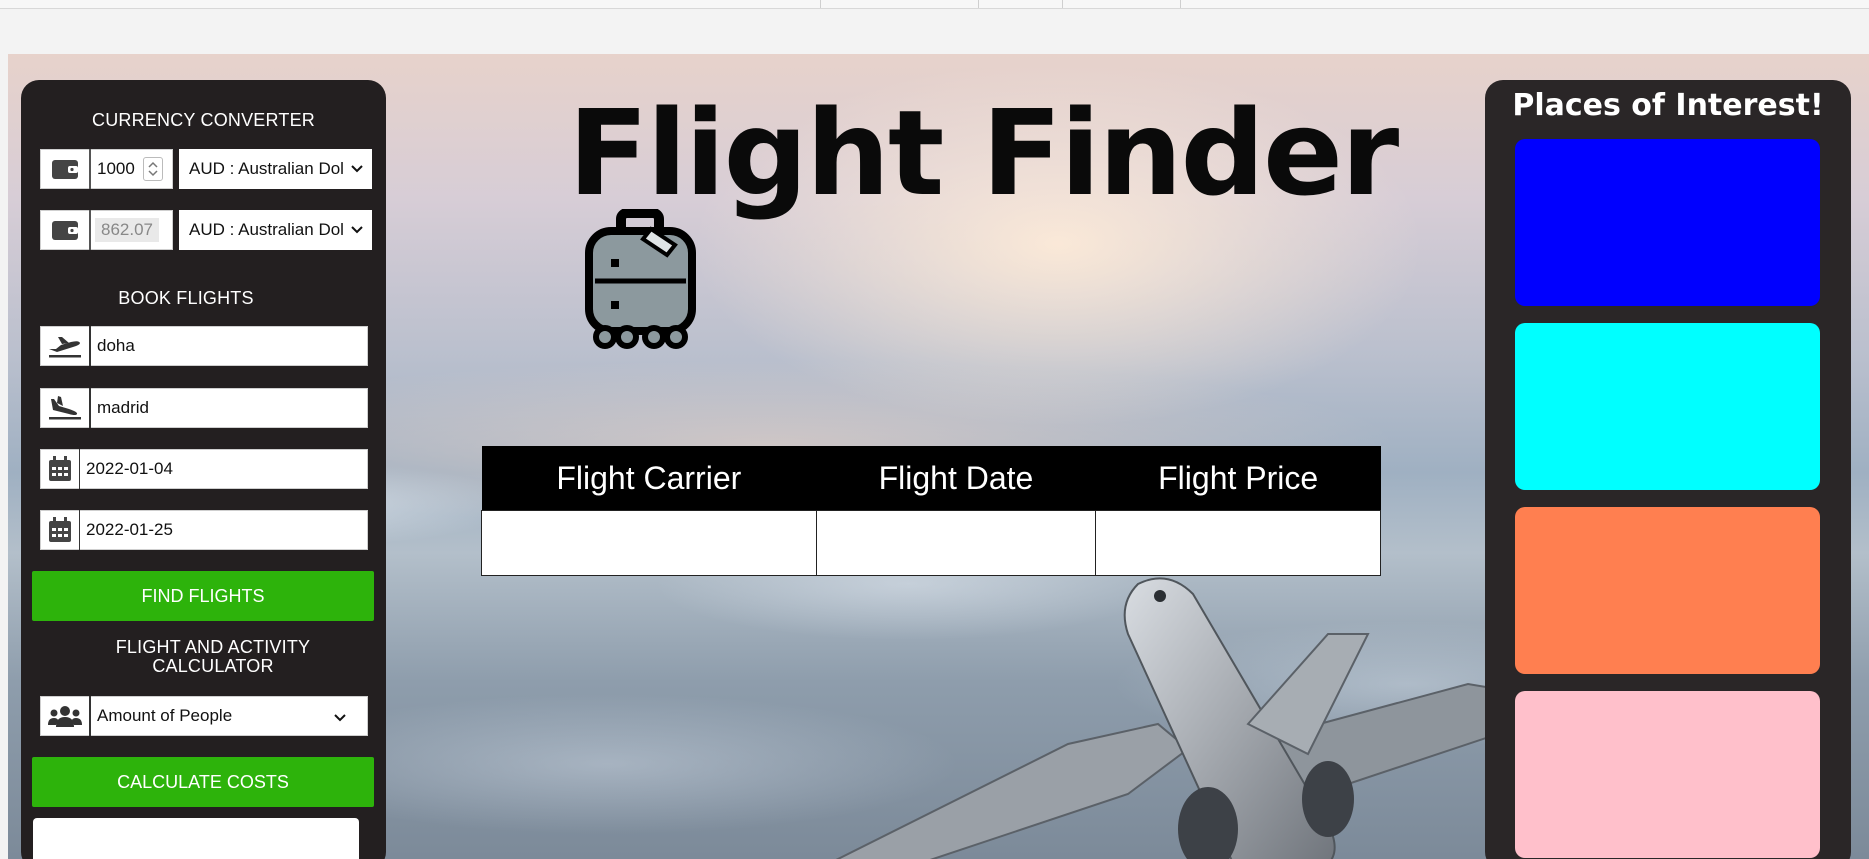  Describe the element at coordinates (266, 229) in the screenshot. I see `to-currency-value: AUD : Australian Dol` at that location.